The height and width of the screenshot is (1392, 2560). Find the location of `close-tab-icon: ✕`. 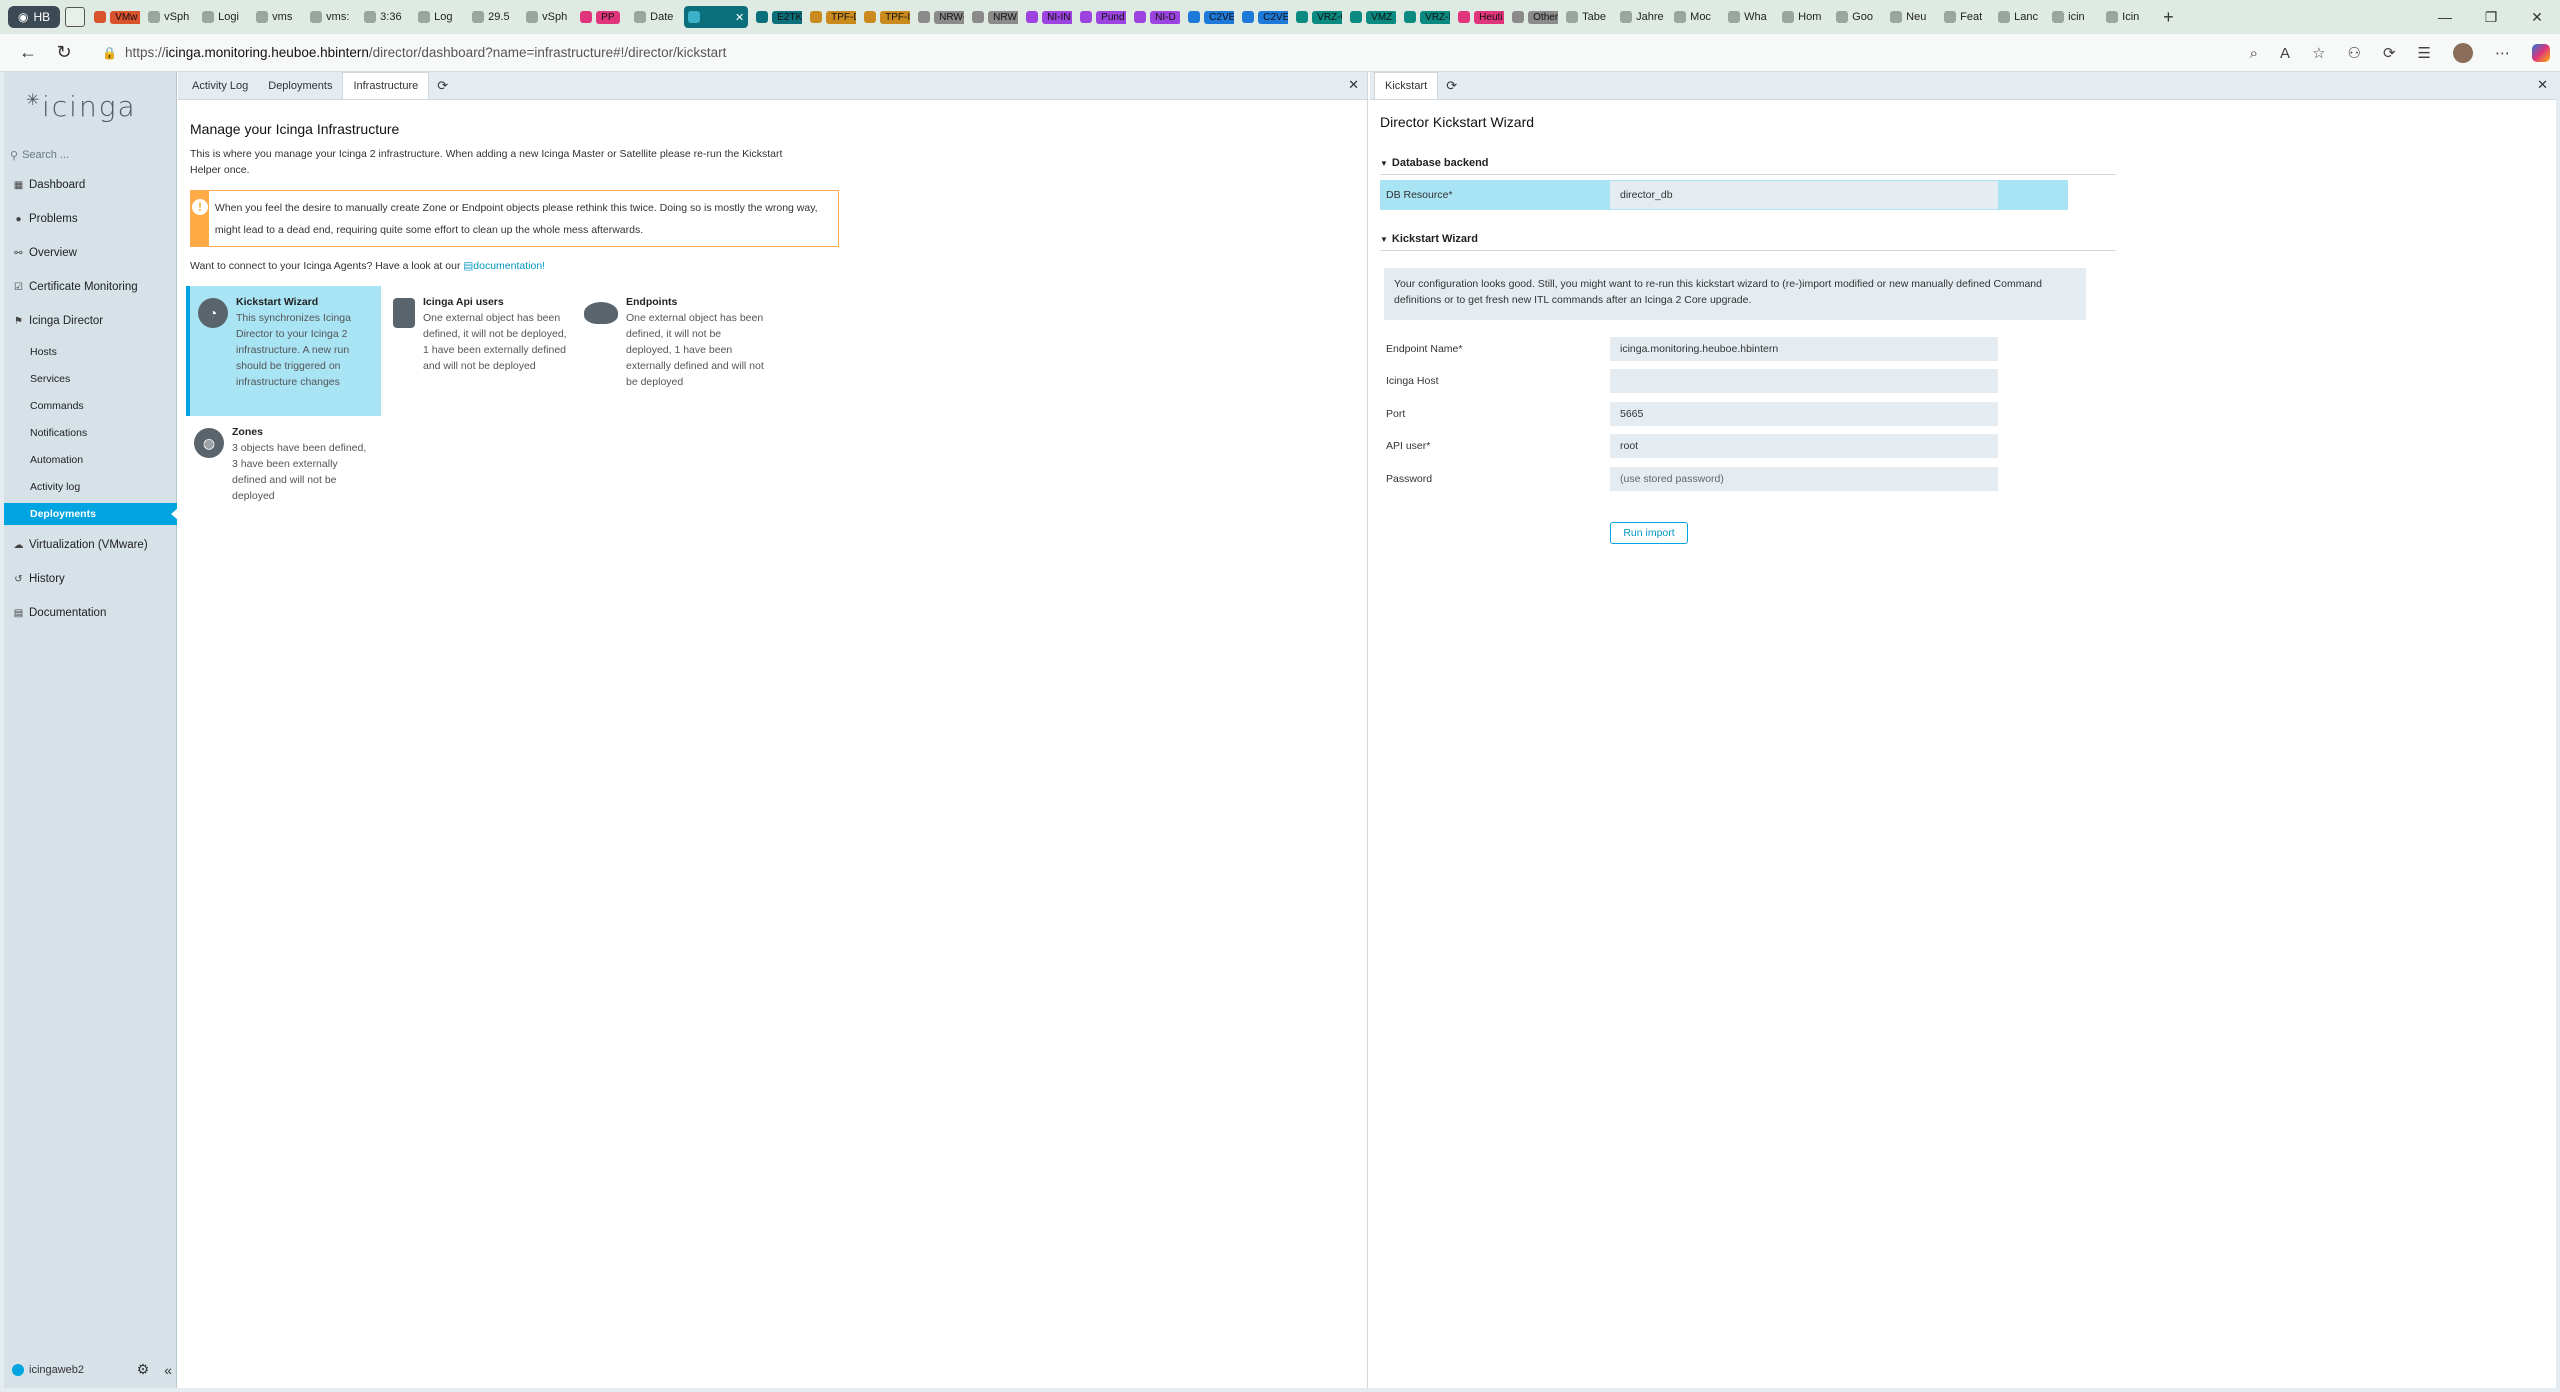

close-tab-icon: ✕ is located at coordinates (739, 17).